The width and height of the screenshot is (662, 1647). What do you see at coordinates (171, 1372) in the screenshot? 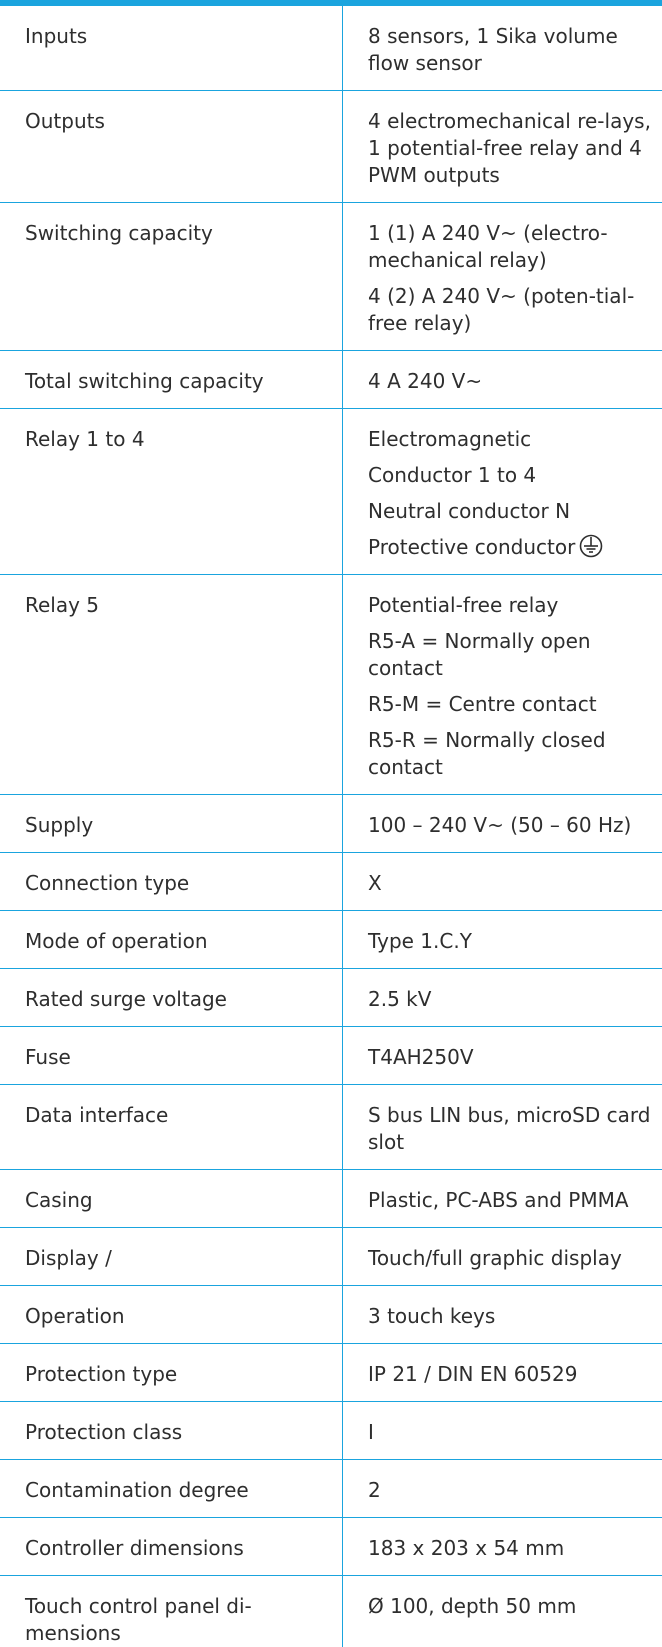
I see `spec-label: Protection type` at bounding box center [171, 1372].